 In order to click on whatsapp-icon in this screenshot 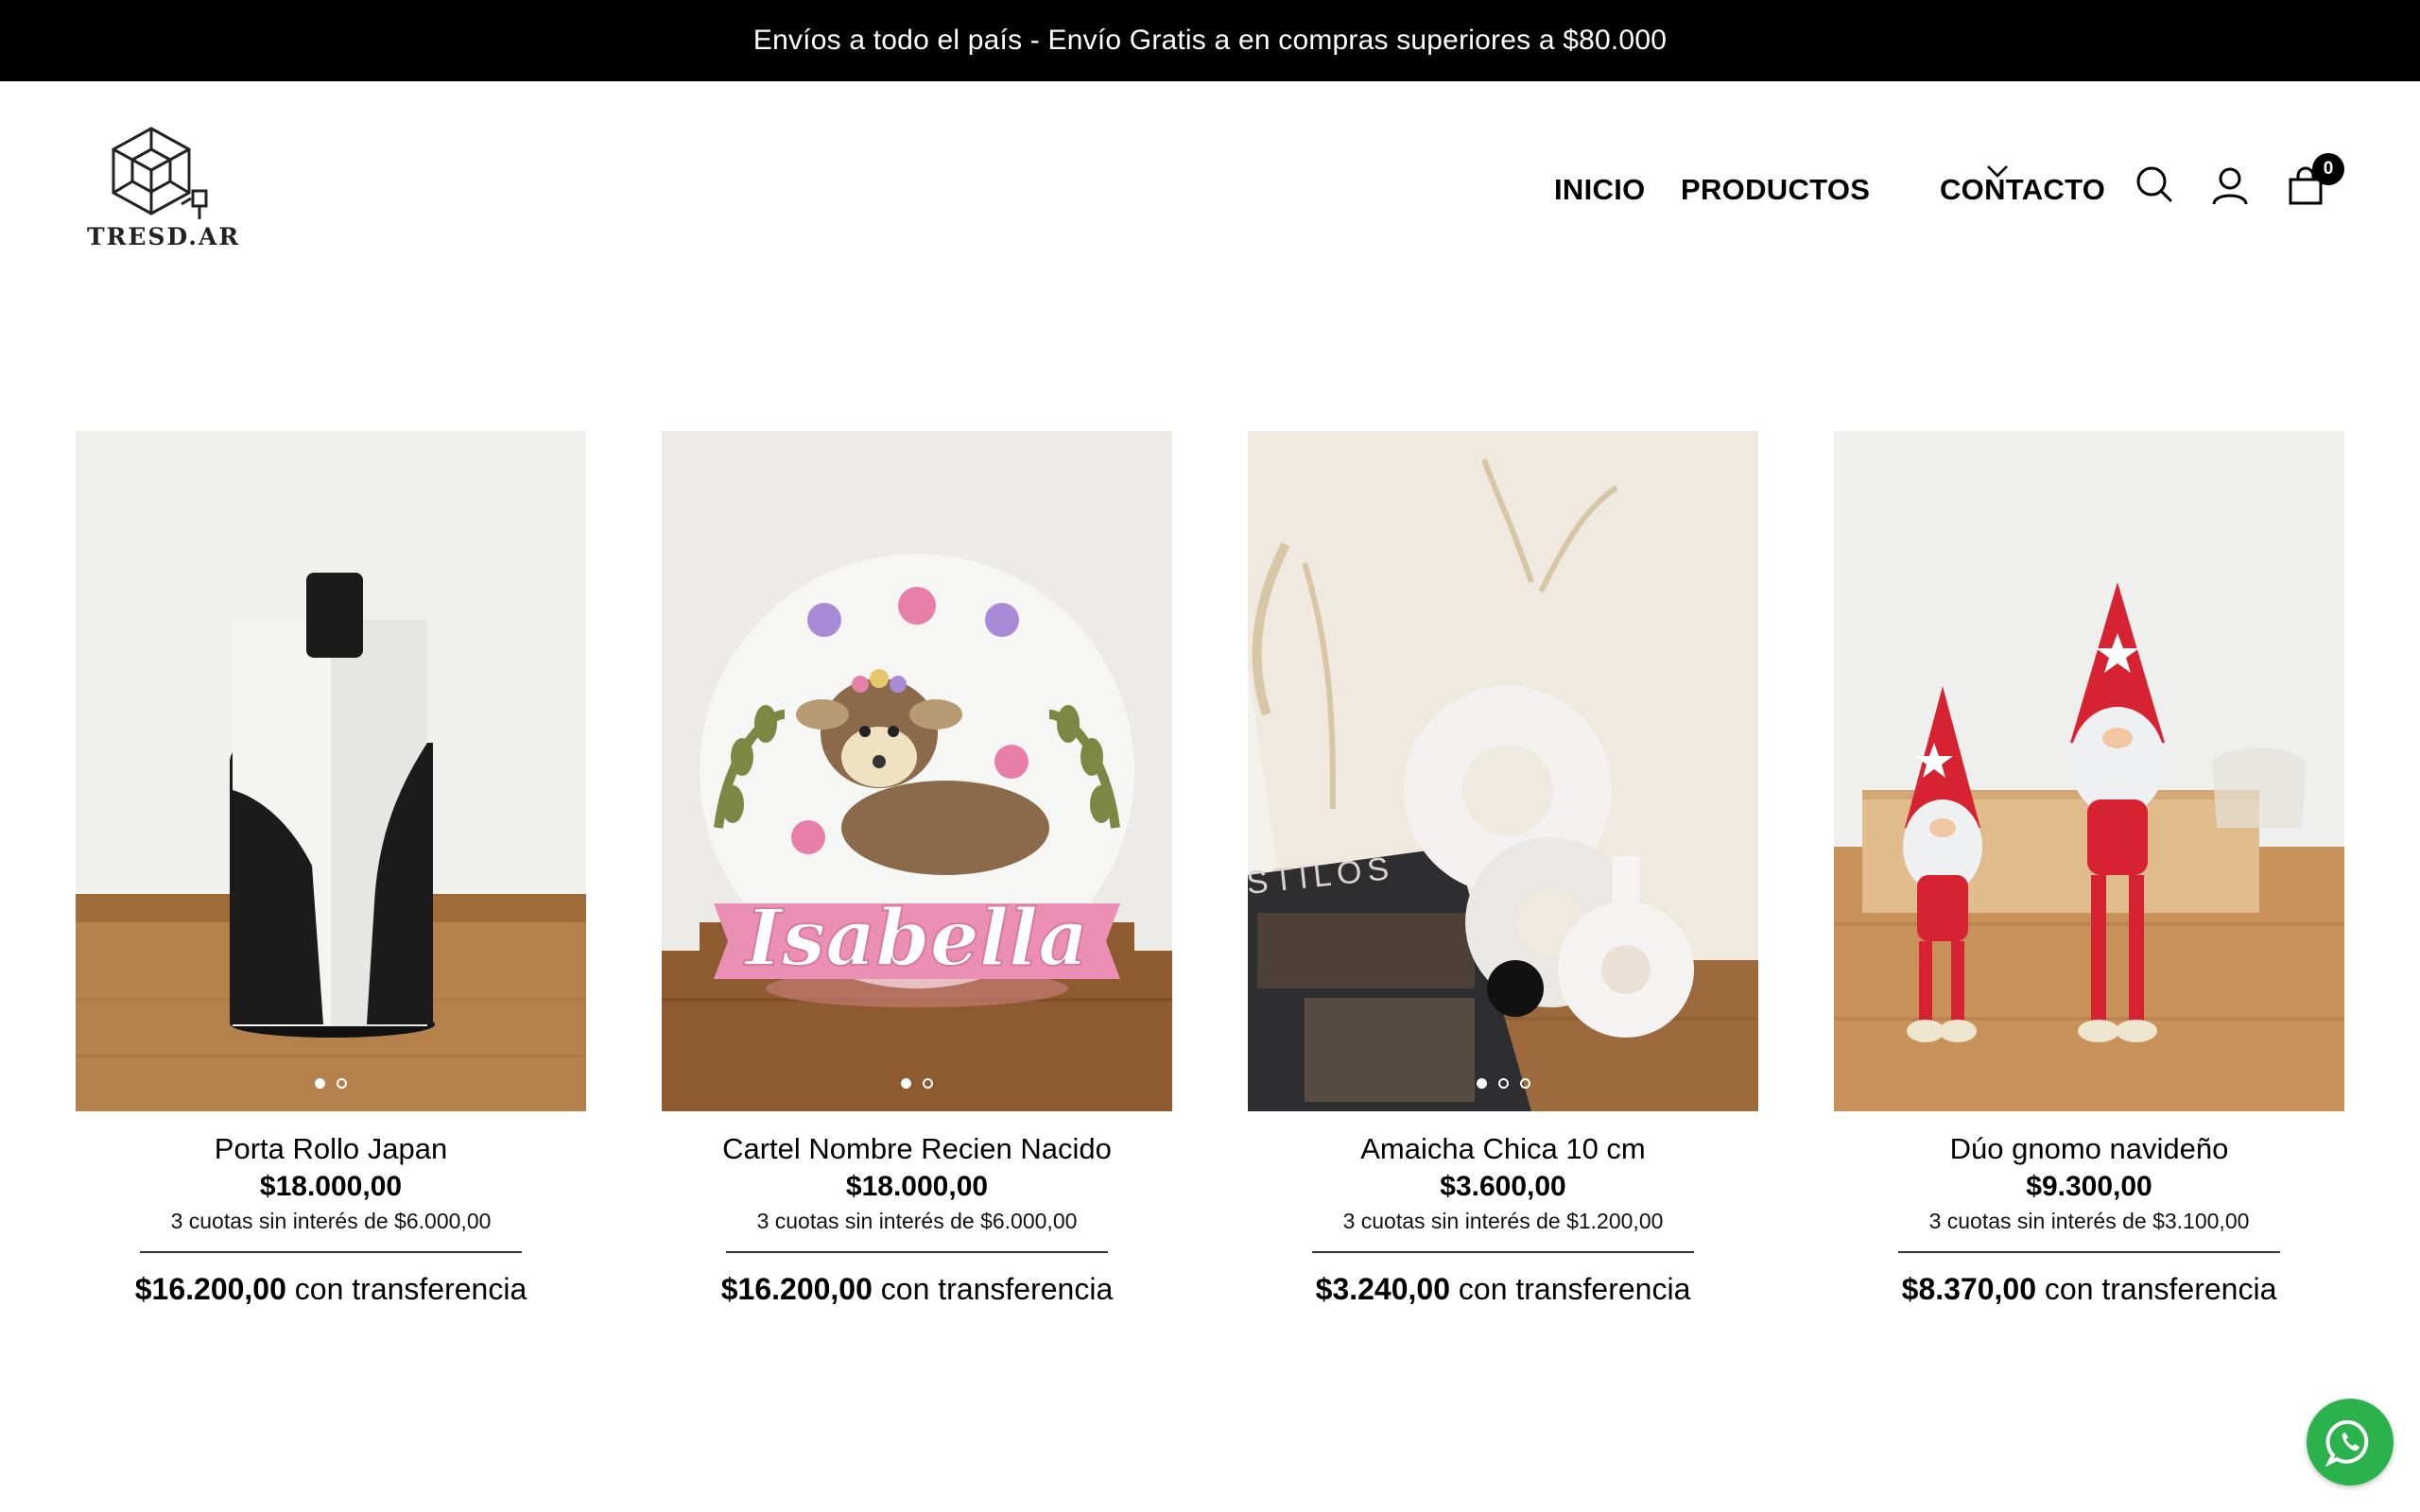, I will do `click(2347, 1443)`.